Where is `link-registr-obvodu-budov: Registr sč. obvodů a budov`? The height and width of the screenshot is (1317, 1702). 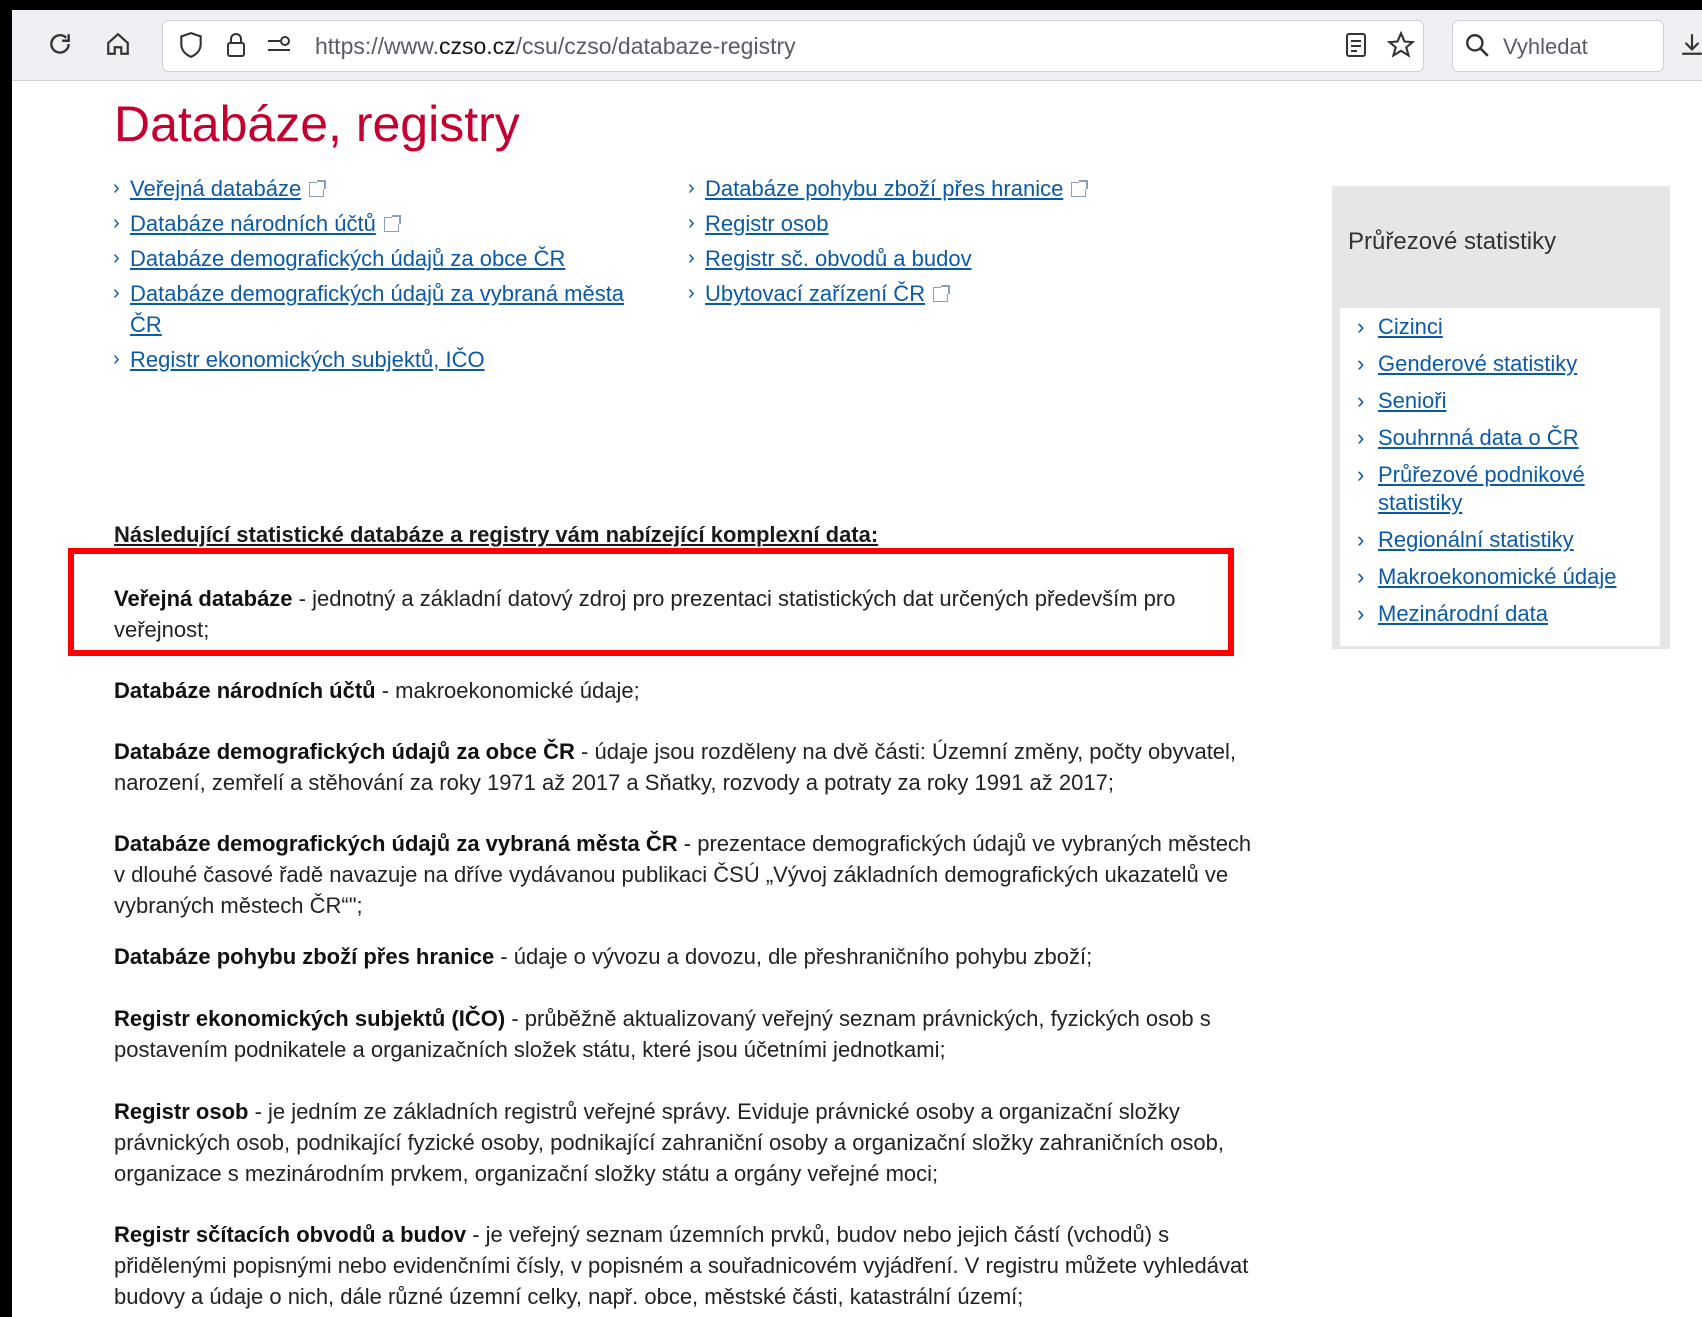 link-registr-obvodu-budov: Registr sč. obvodů a budov is located at coordinates (838, 258).